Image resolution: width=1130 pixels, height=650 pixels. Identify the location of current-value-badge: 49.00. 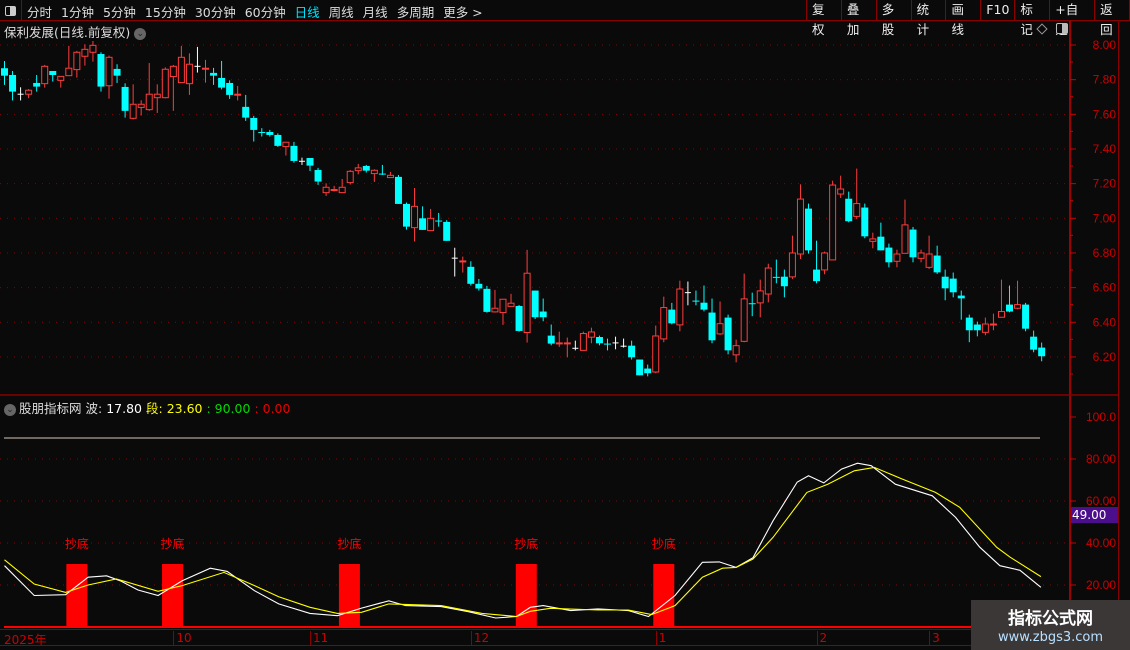
(1095, 515).